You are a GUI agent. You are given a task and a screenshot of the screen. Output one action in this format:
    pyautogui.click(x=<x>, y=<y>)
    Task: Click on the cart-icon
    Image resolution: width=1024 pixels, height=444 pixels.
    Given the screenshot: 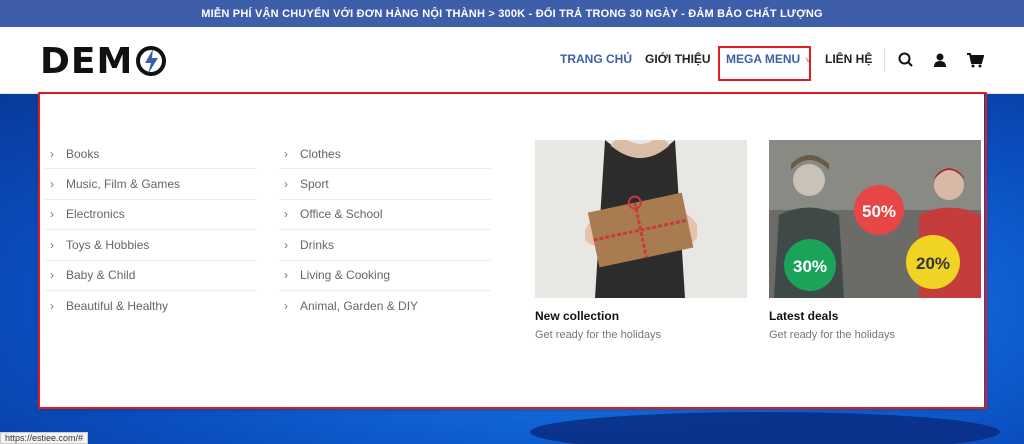 What is the action you would take?
    pyautogui.click(x=975, y=60)
    